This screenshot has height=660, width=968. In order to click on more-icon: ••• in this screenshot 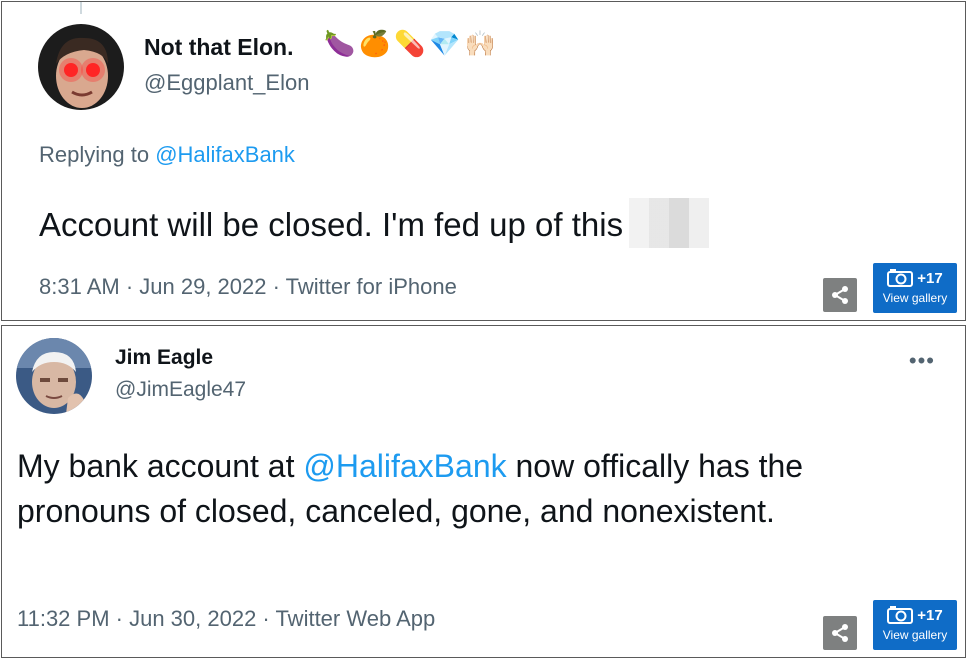, I will do `click(921, 360)`.